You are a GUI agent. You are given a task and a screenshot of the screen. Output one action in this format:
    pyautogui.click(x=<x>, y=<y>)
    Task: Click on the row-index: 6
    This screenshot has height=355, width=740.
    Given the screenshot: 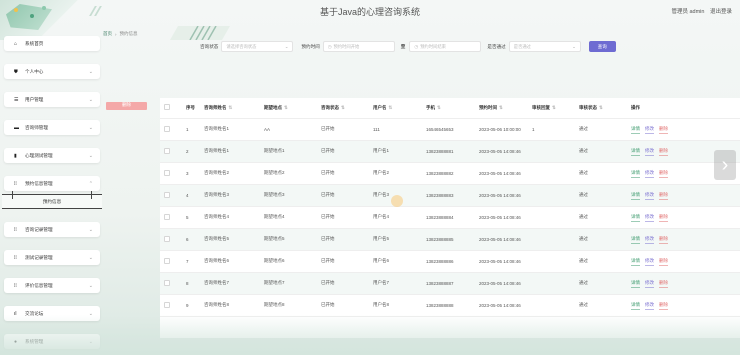 What is the action you would take?
    pyautogui.click(x=191, y=239)
    